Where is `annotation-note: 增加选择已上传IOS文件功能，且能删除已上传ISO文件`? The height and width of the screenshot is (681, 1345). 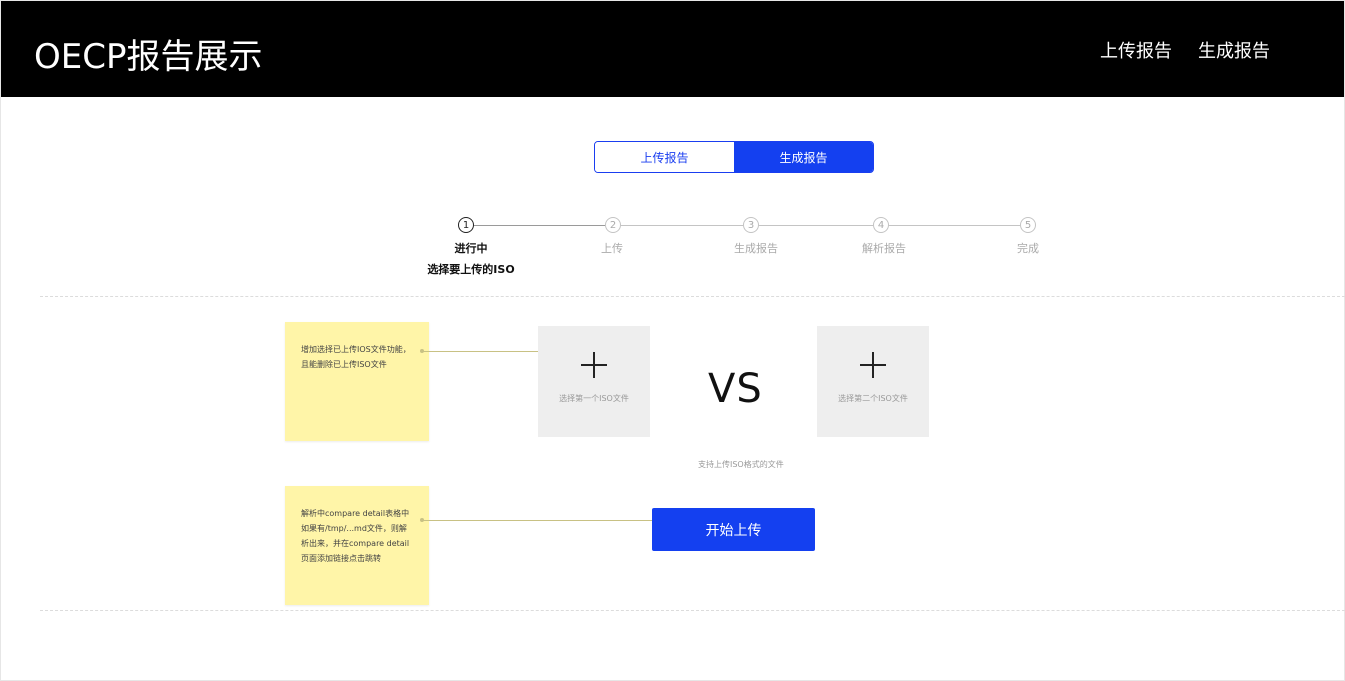 annotation-note: 增加选择已上传IOS文件功能，且能删除已上传ISO文件 is located at coordinates (357, 381).